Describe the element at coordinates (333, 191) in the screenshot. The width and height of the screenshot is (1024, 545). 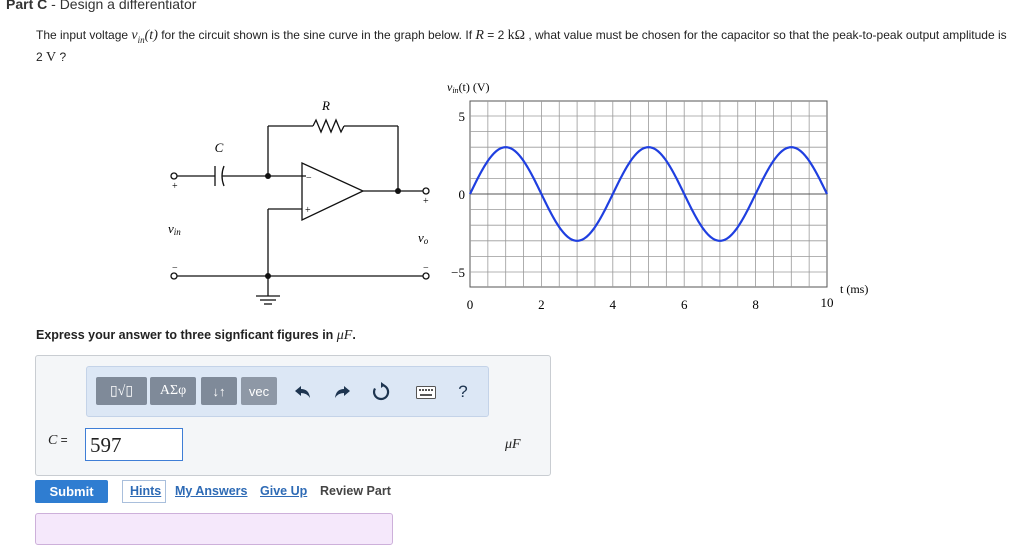
I see `opamp-triangle` at that location.